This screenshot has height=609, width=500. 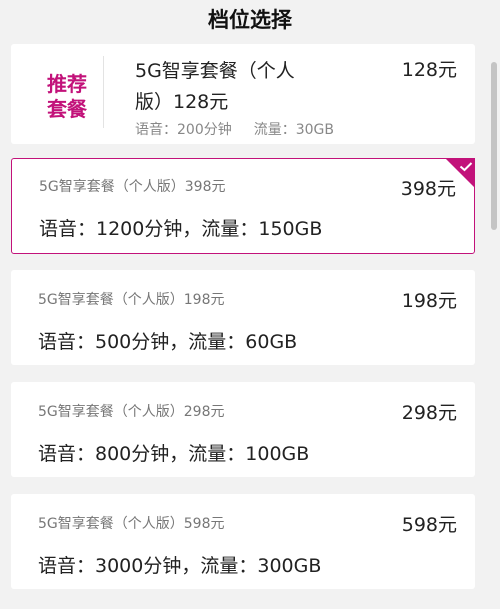 What do you see at coordinates (460, 173) in the screenshot?
I see `selected-check-icon` at bounding box center [460, 173].